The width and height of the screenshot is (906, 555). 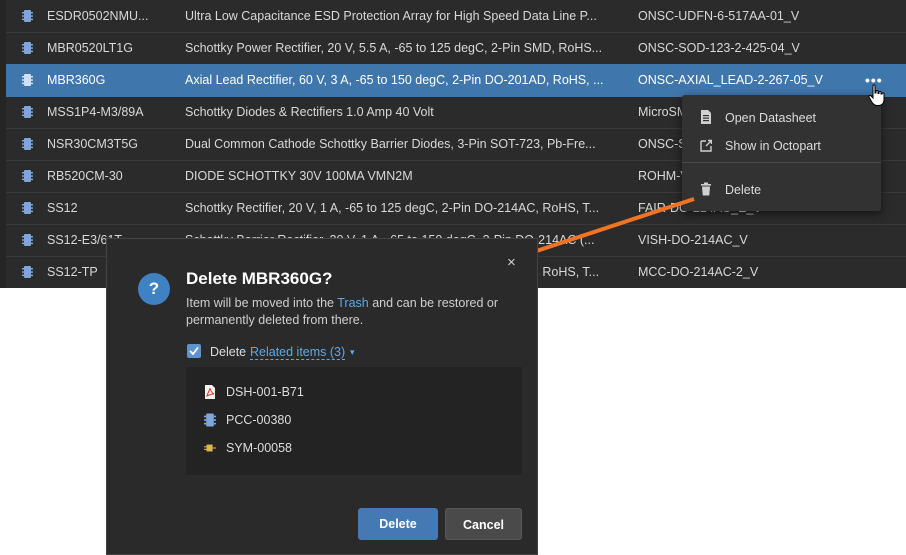 What do you see at coordinates (730, 80) in the screenshot?
I see `part-footprint: ONSC-AXIAL_LEAD-2-267-05_V` at bounding box center [730, 80].